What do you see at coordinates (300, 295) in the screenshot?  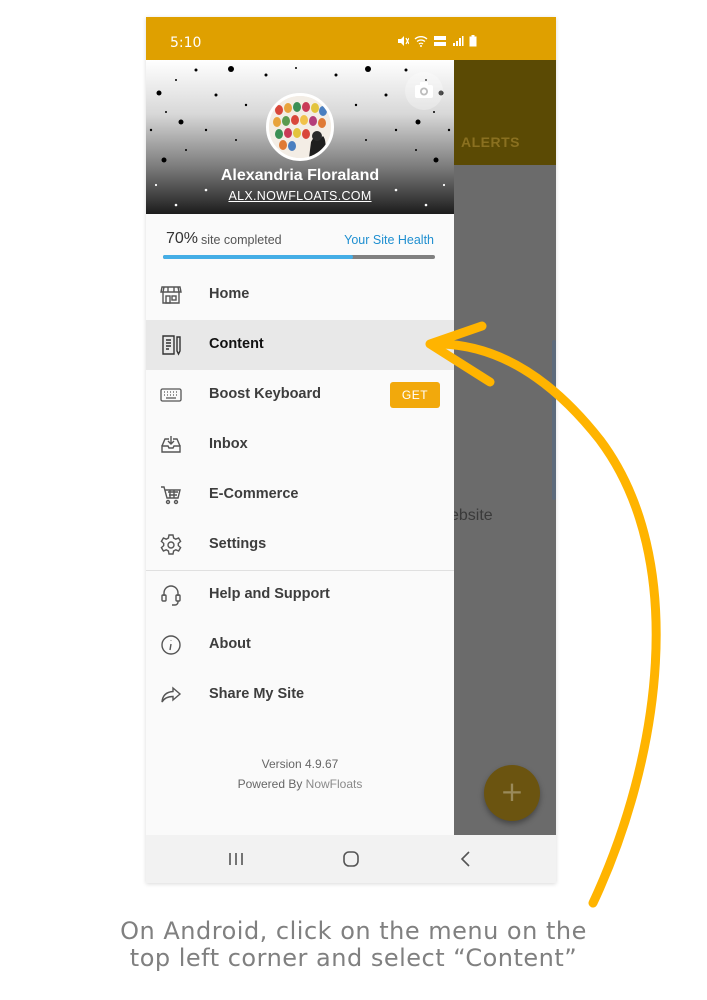 I see `menu-item-home: Home` at bounding box center [300, 295].